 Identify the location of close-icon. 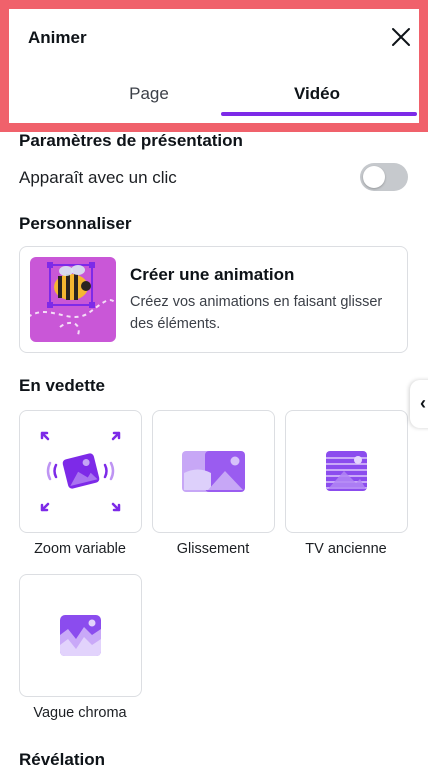
(401, 37).